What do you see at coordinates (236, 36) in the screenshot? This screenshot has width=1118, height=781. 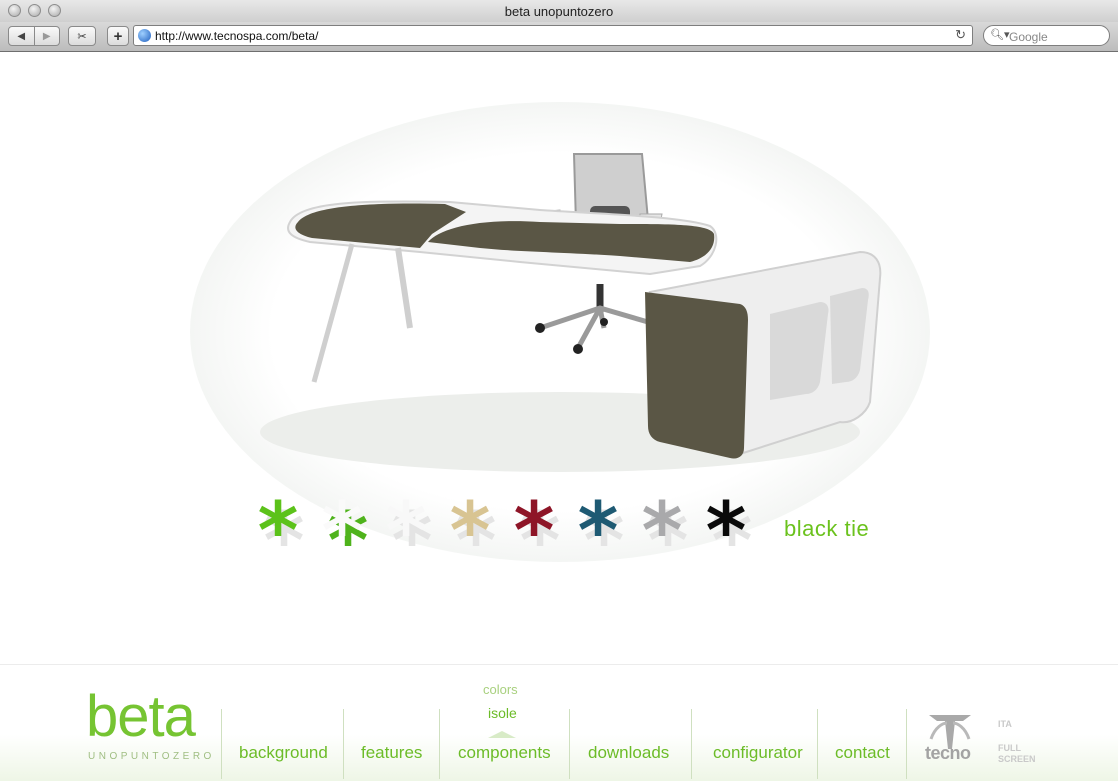 I see `url-text: http://www.tecnospa.com/beta/` at bounding box center [236, 36].